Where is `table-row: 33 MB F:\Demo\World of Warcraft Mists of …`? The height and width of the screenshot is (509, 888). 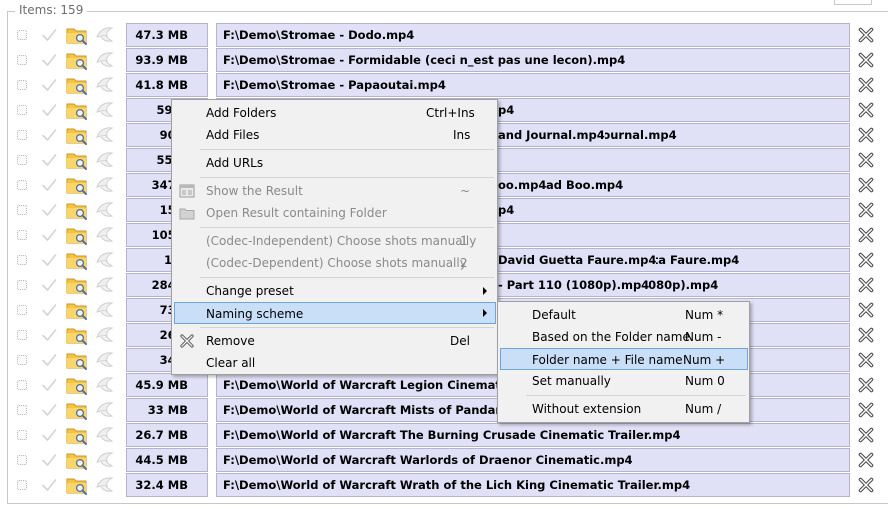 table-row: 33 MB F:\Demo\World of Warcraft Mists of … is located at coordinates (444, 410).